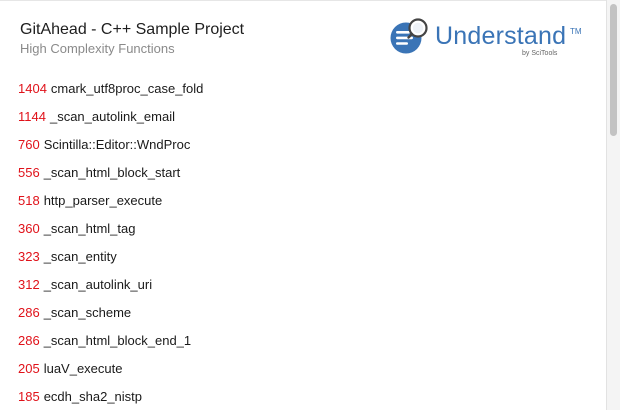  Describe the element at coordinates (80, 256) in the screenshot. I see `function-name: _scan_entity` at that location.